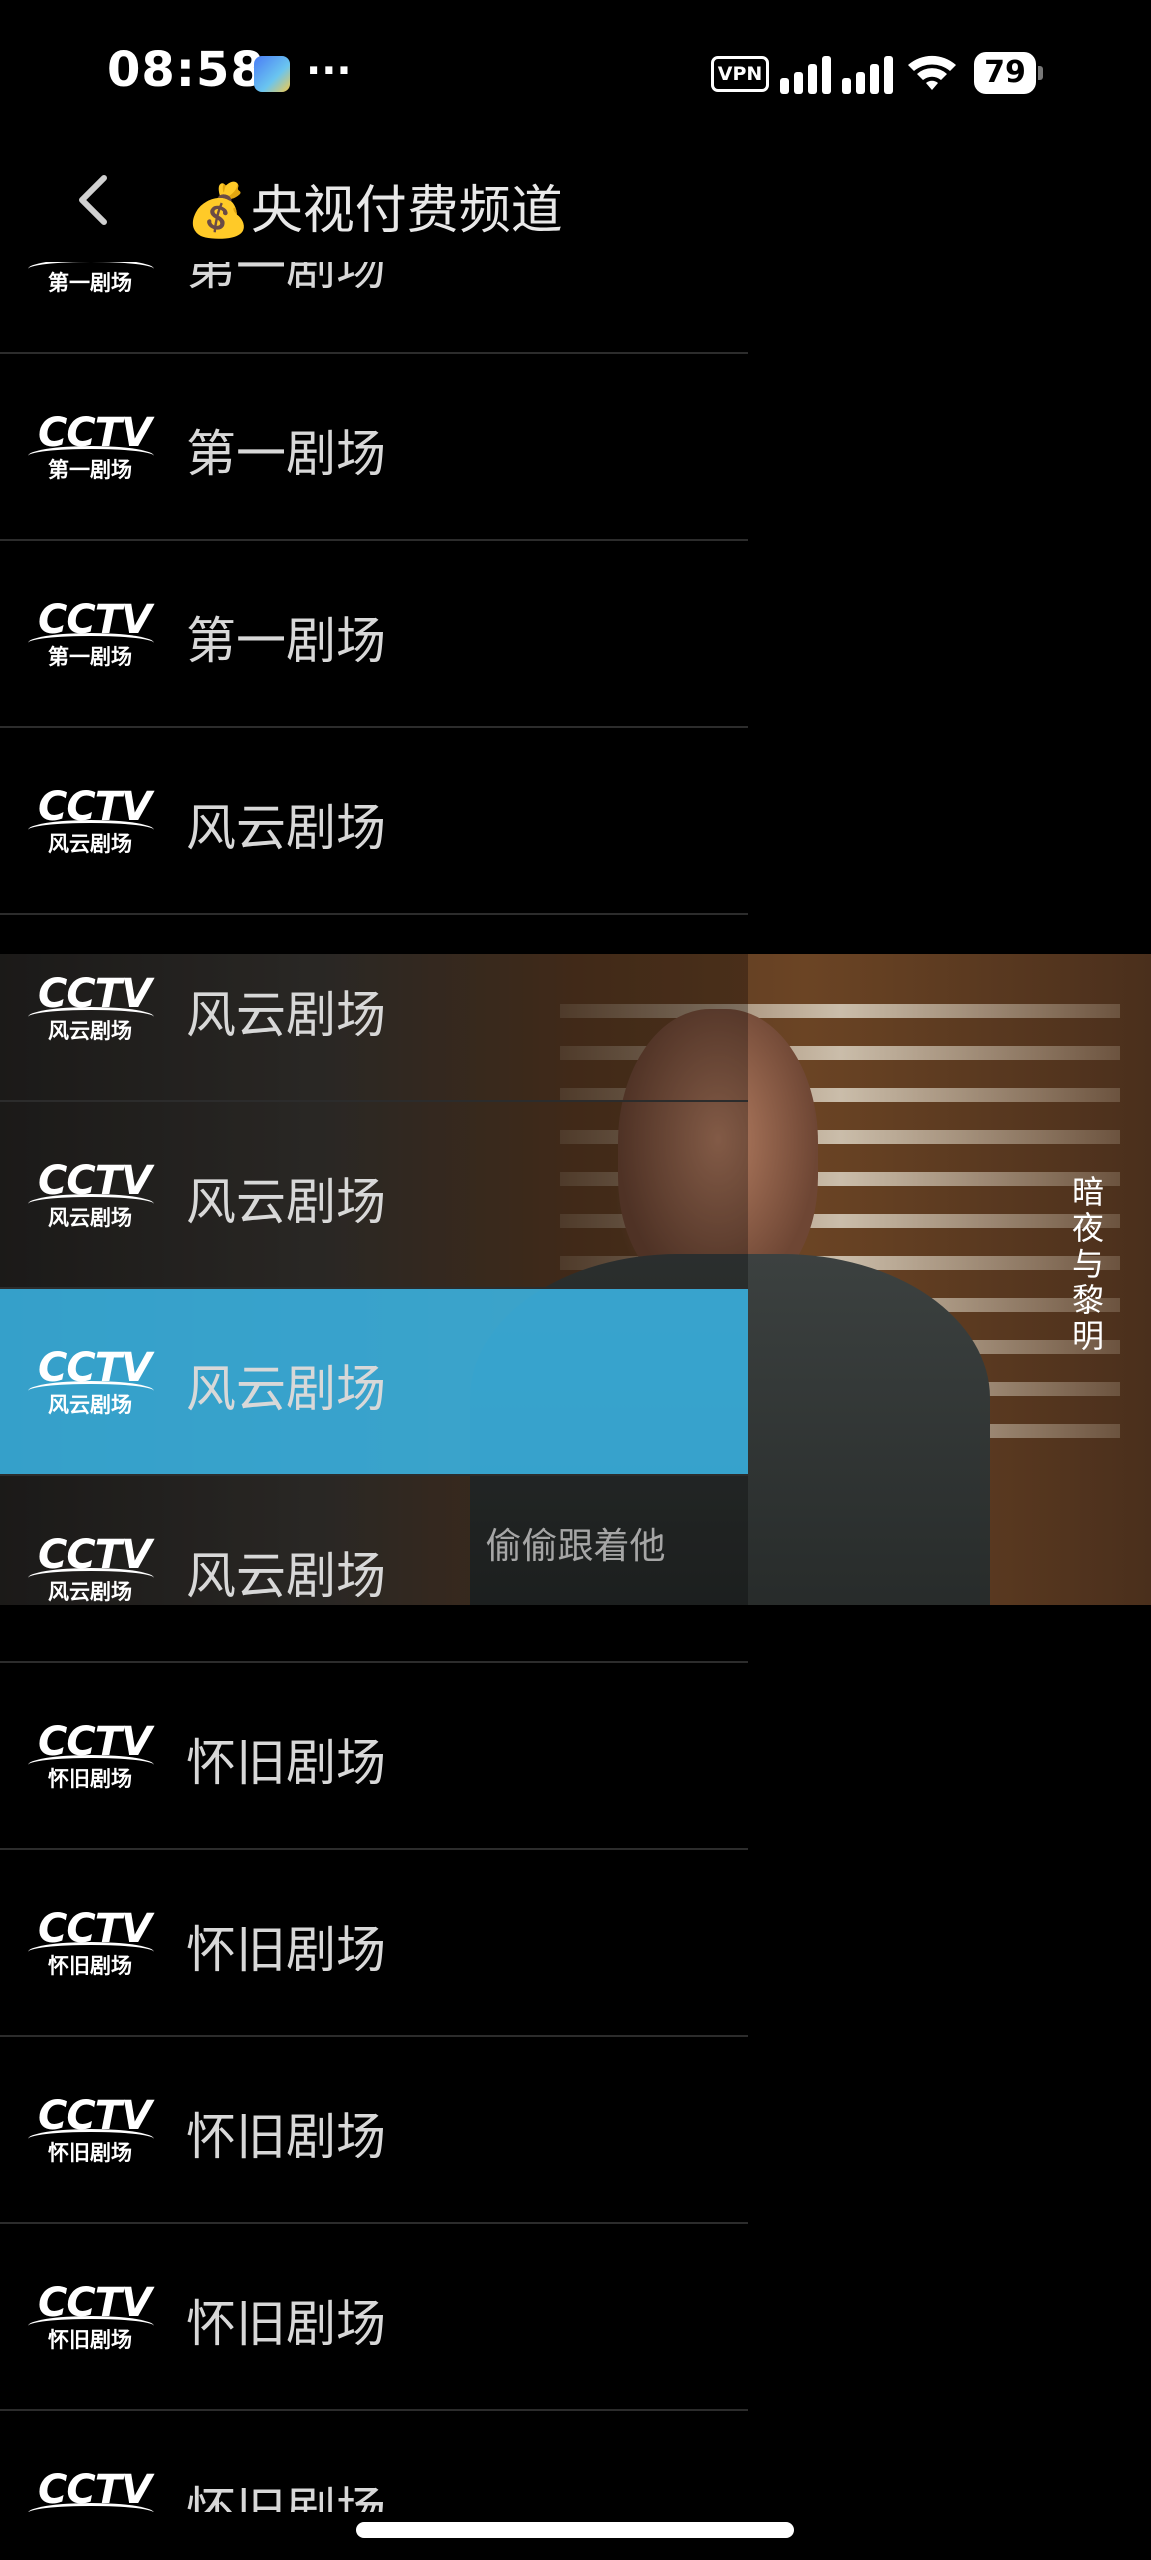 This screenshot has height=2560, width=1151. Describe the element at coordinates (272, 74) in the screenshot. I see `app-icon` at that location.